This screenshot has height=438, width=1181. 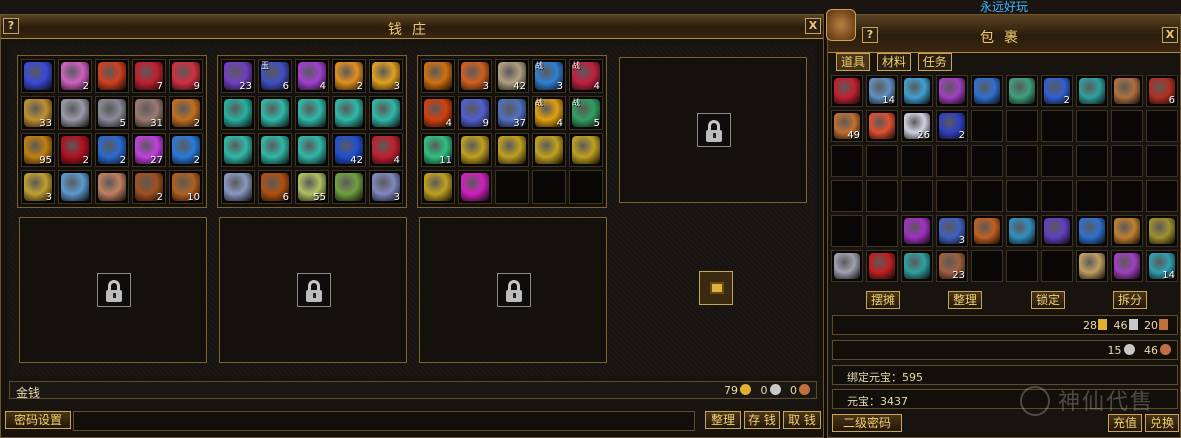 What do you see at coordinates (312, 187) in the screenshot?
I see `bank-slot: 55` at bounding box center [312, 187].